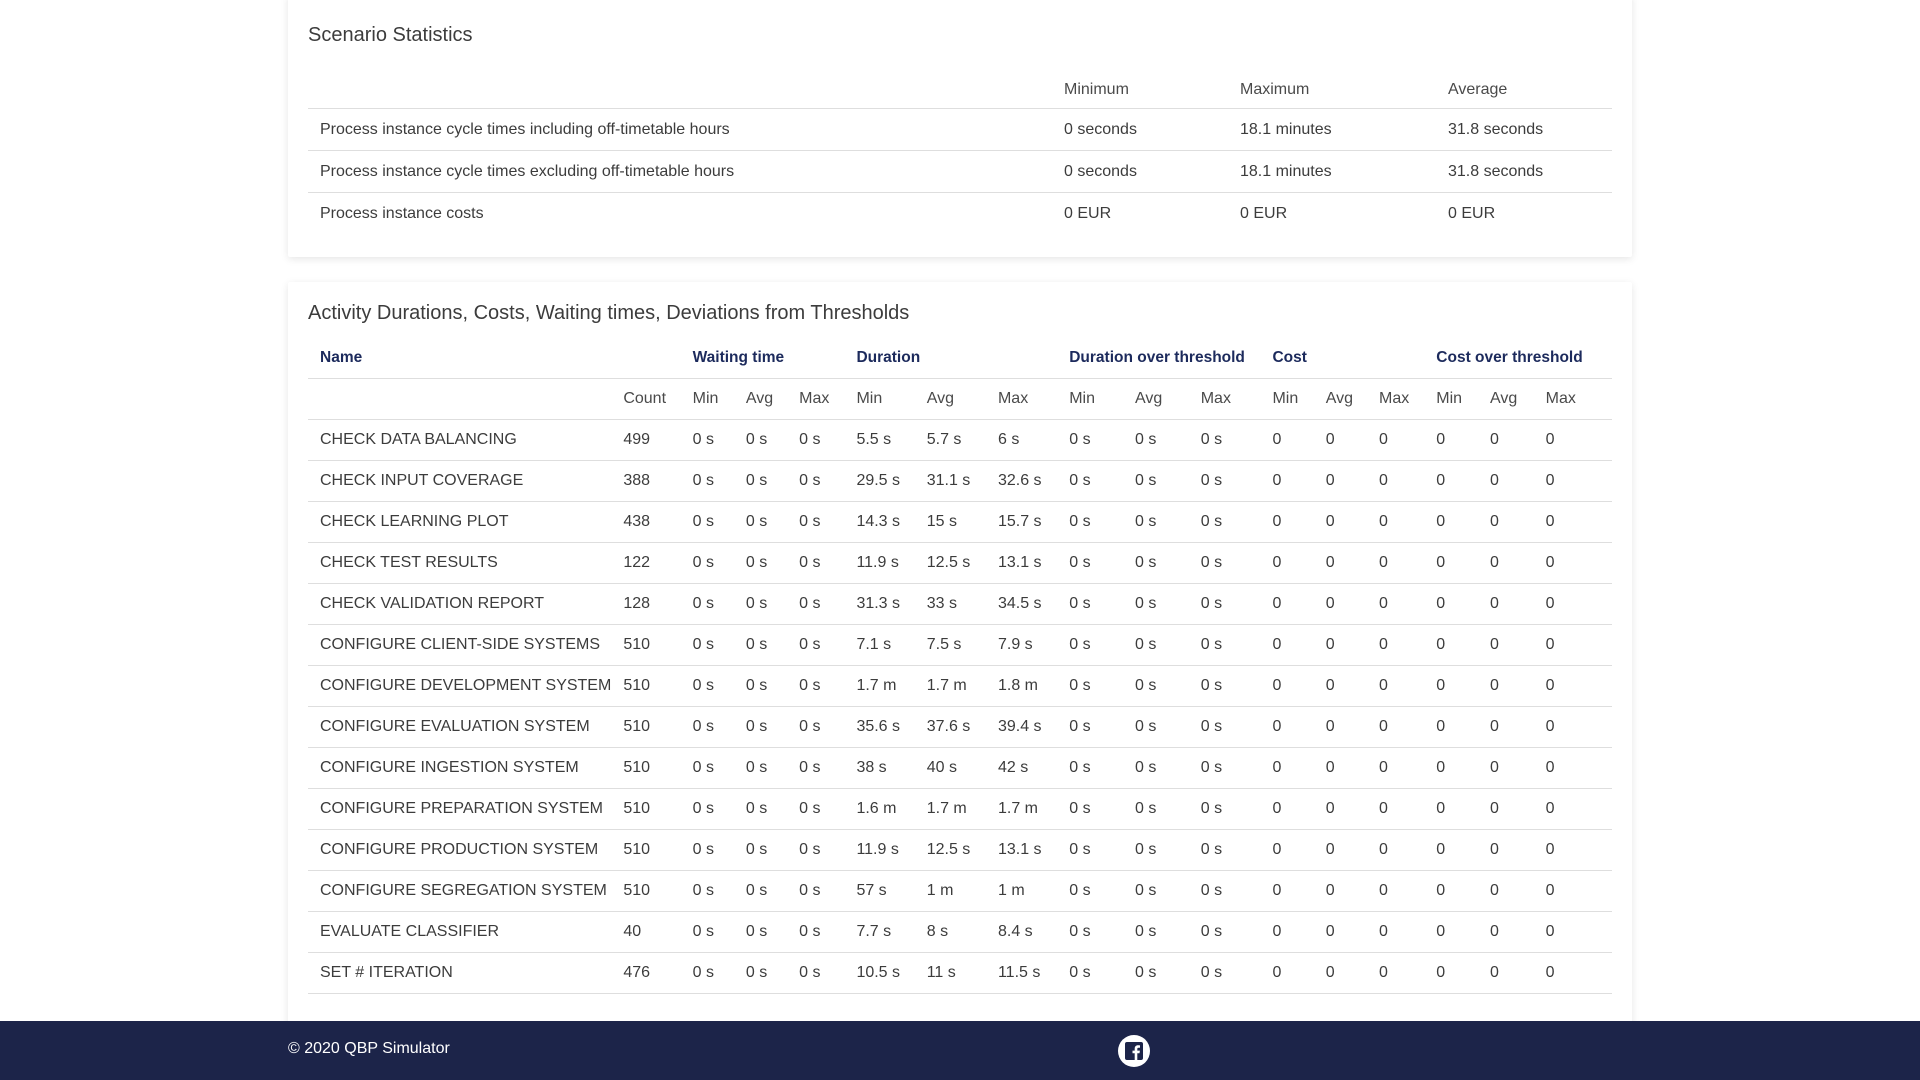 The height and width of the screenshot is (1080, 1920). What do you see at coordinates (1134, 1051) in the screenshot?
I see `facebook-icon` at bounding box center [1134, 1051].